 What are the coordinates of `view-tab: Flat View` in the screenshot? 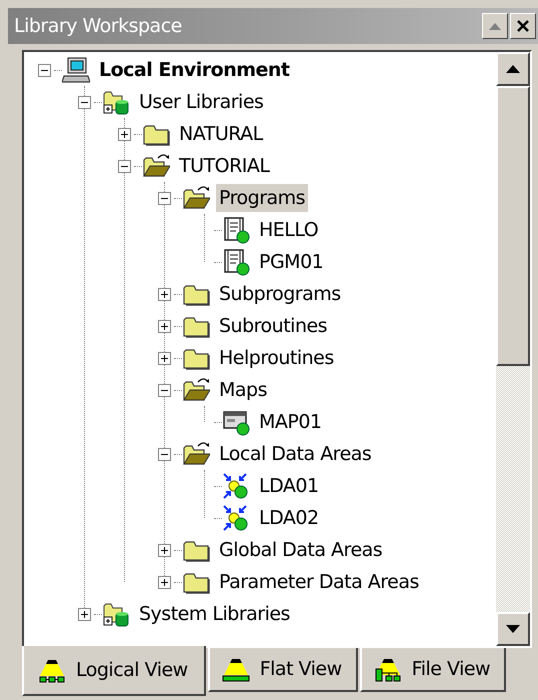 It's located at (283, 670).